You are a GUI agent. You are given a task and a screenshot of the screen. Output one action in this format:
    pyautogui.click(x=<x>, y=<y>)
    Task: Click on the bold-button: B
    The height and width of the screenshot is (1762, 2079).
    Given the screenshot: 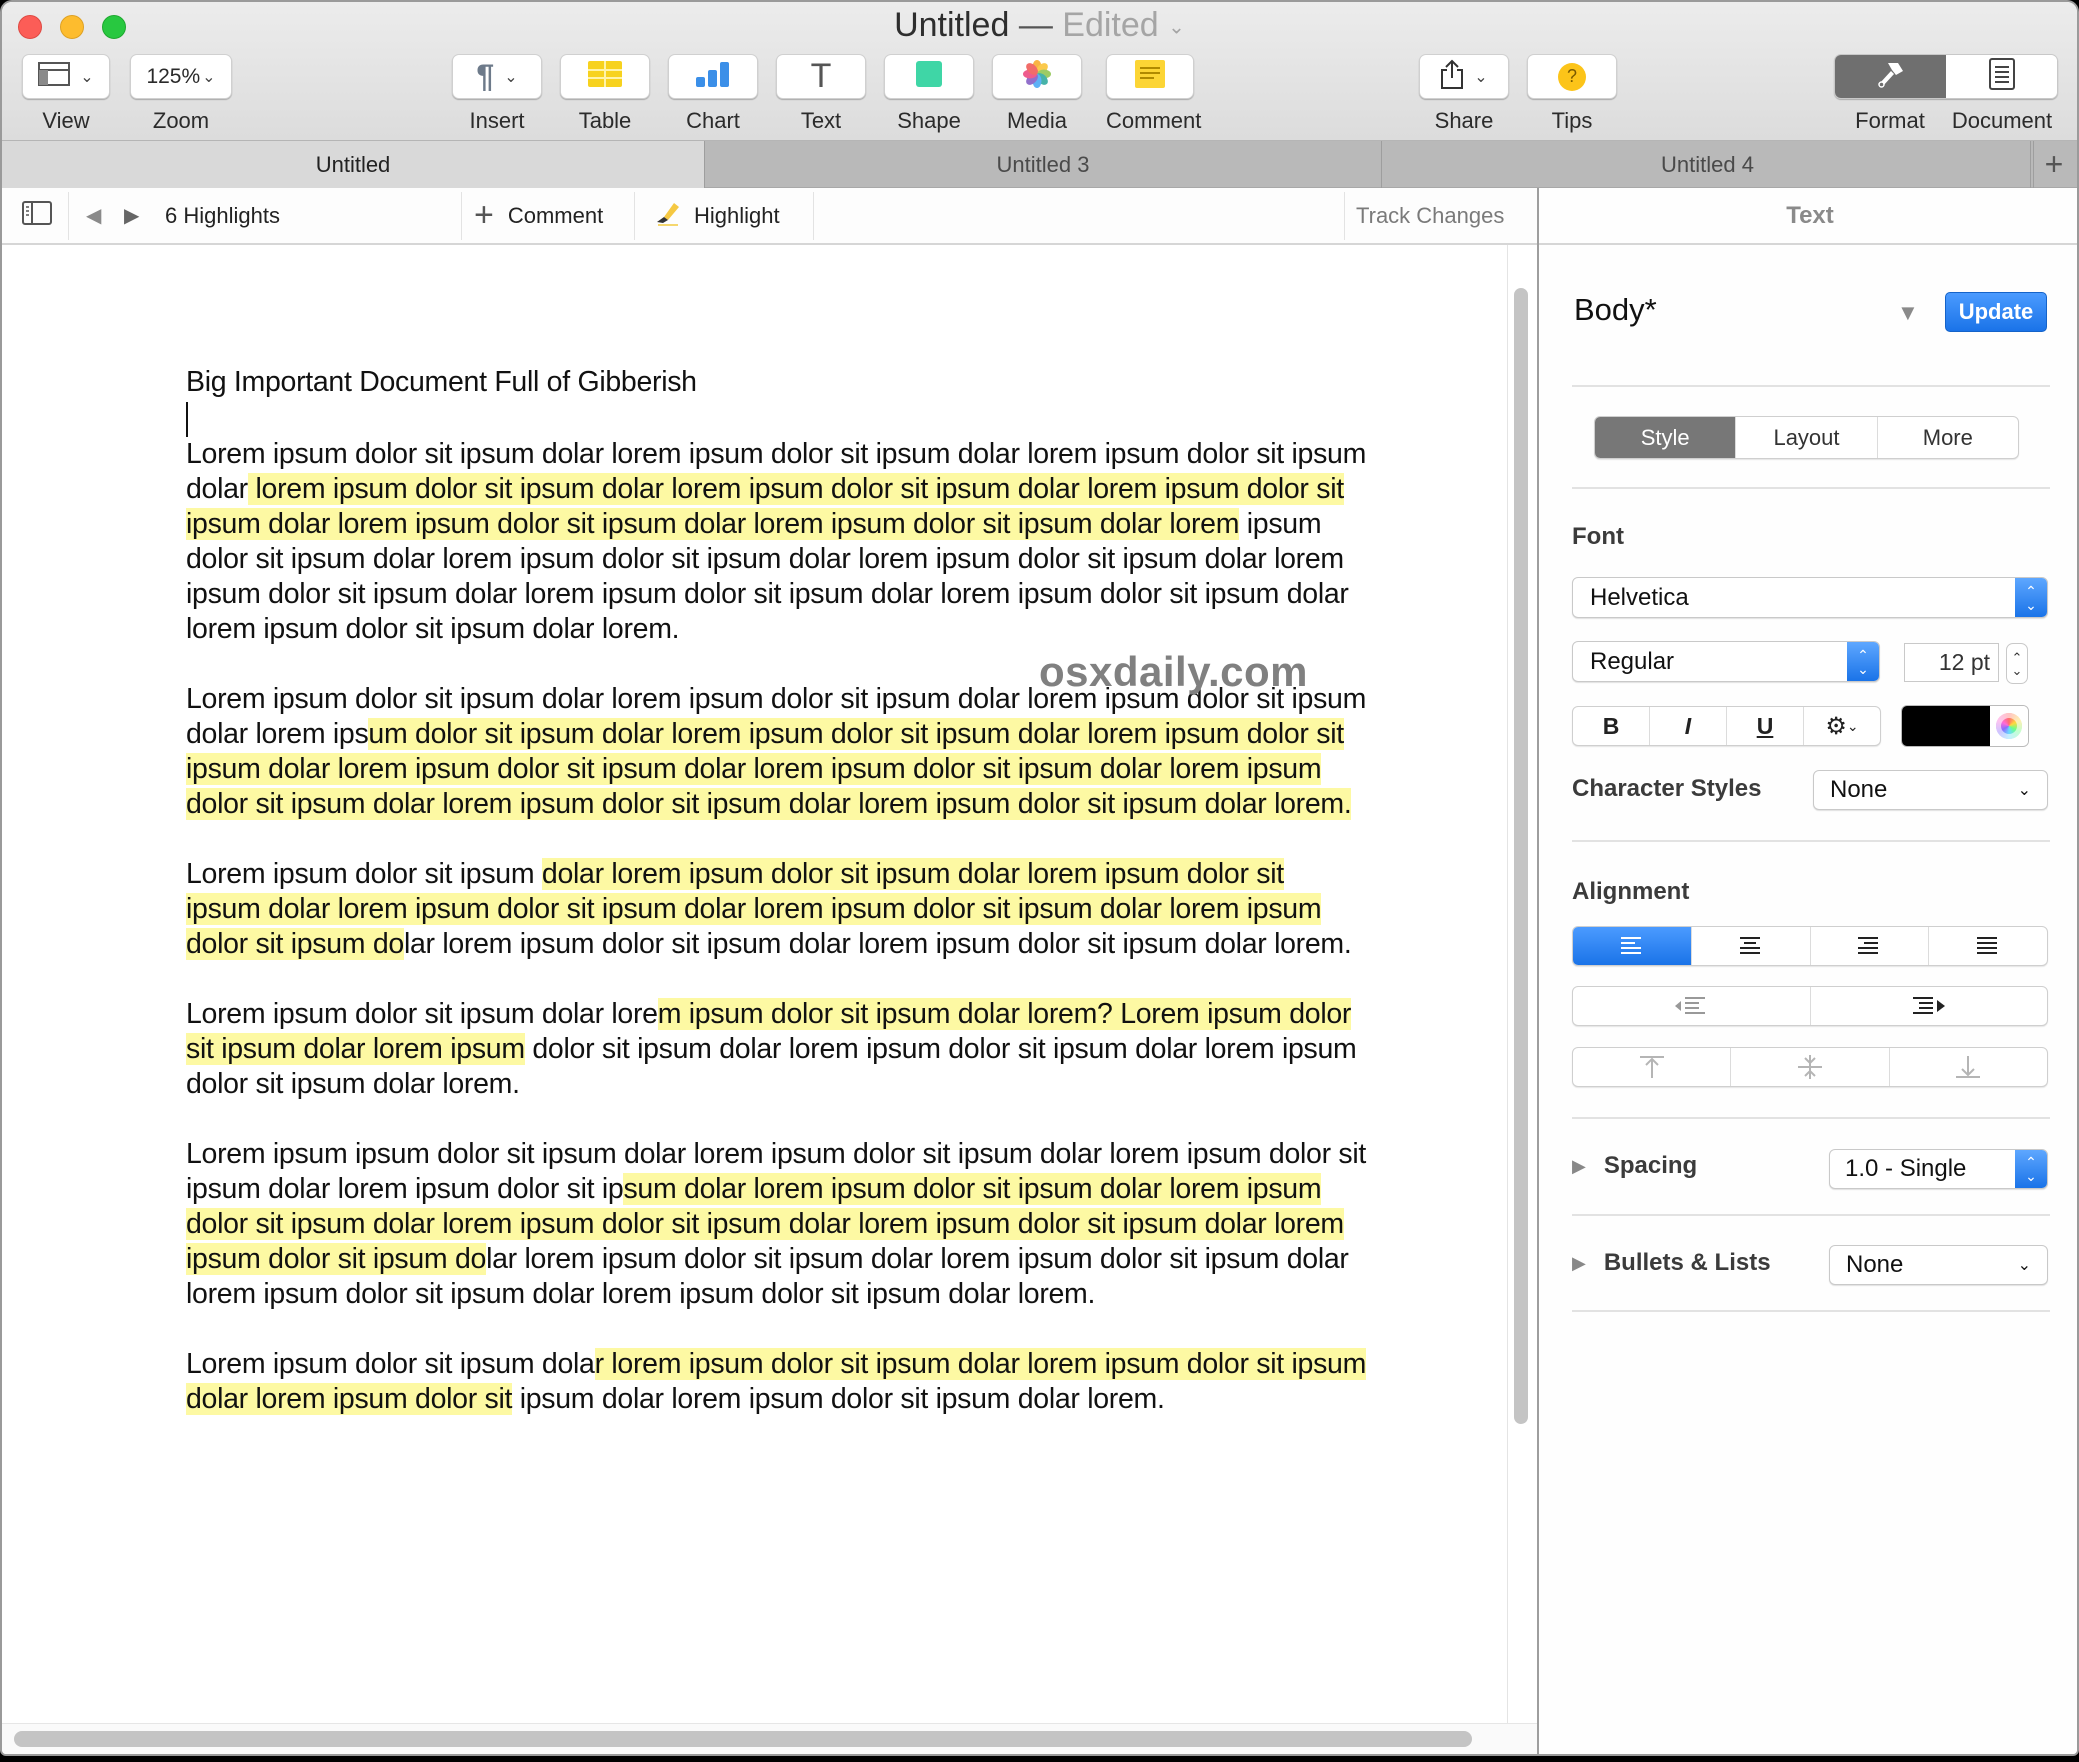 What is the action you would take?
    pyautogui.click(x=1611, y=726)
    